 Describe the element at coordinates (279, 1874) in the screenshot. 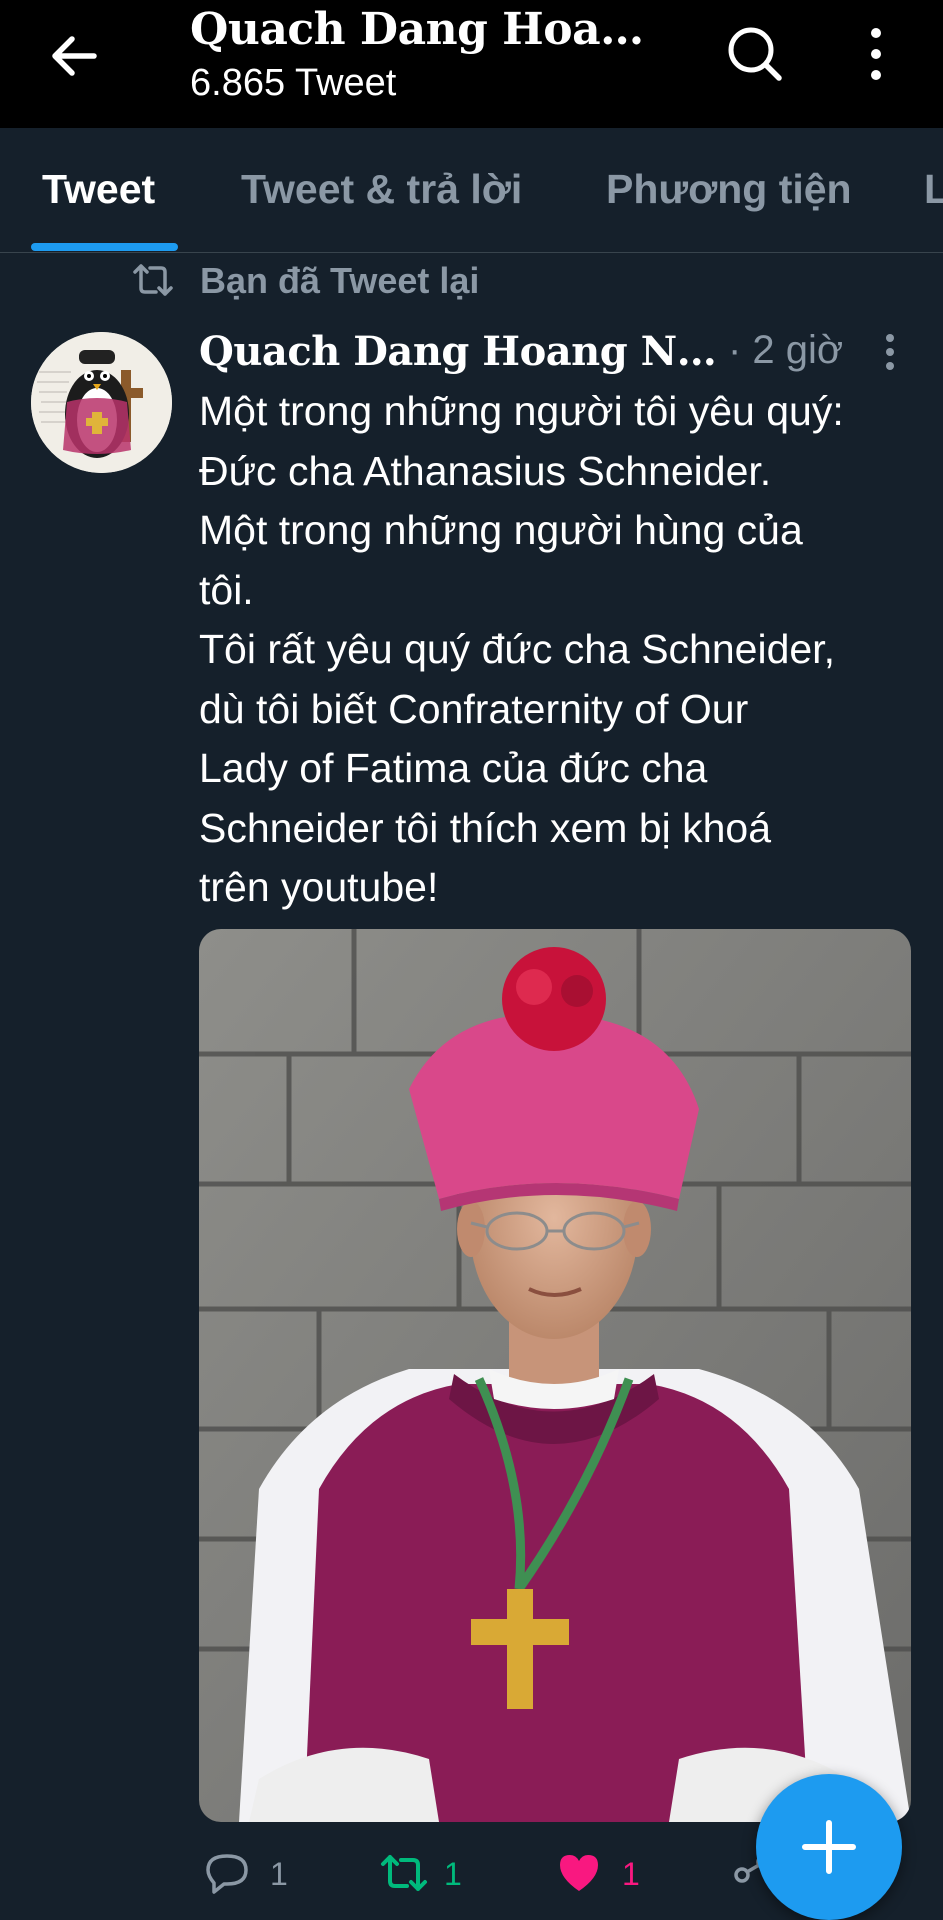

I see `reply-count: 1` at that location.